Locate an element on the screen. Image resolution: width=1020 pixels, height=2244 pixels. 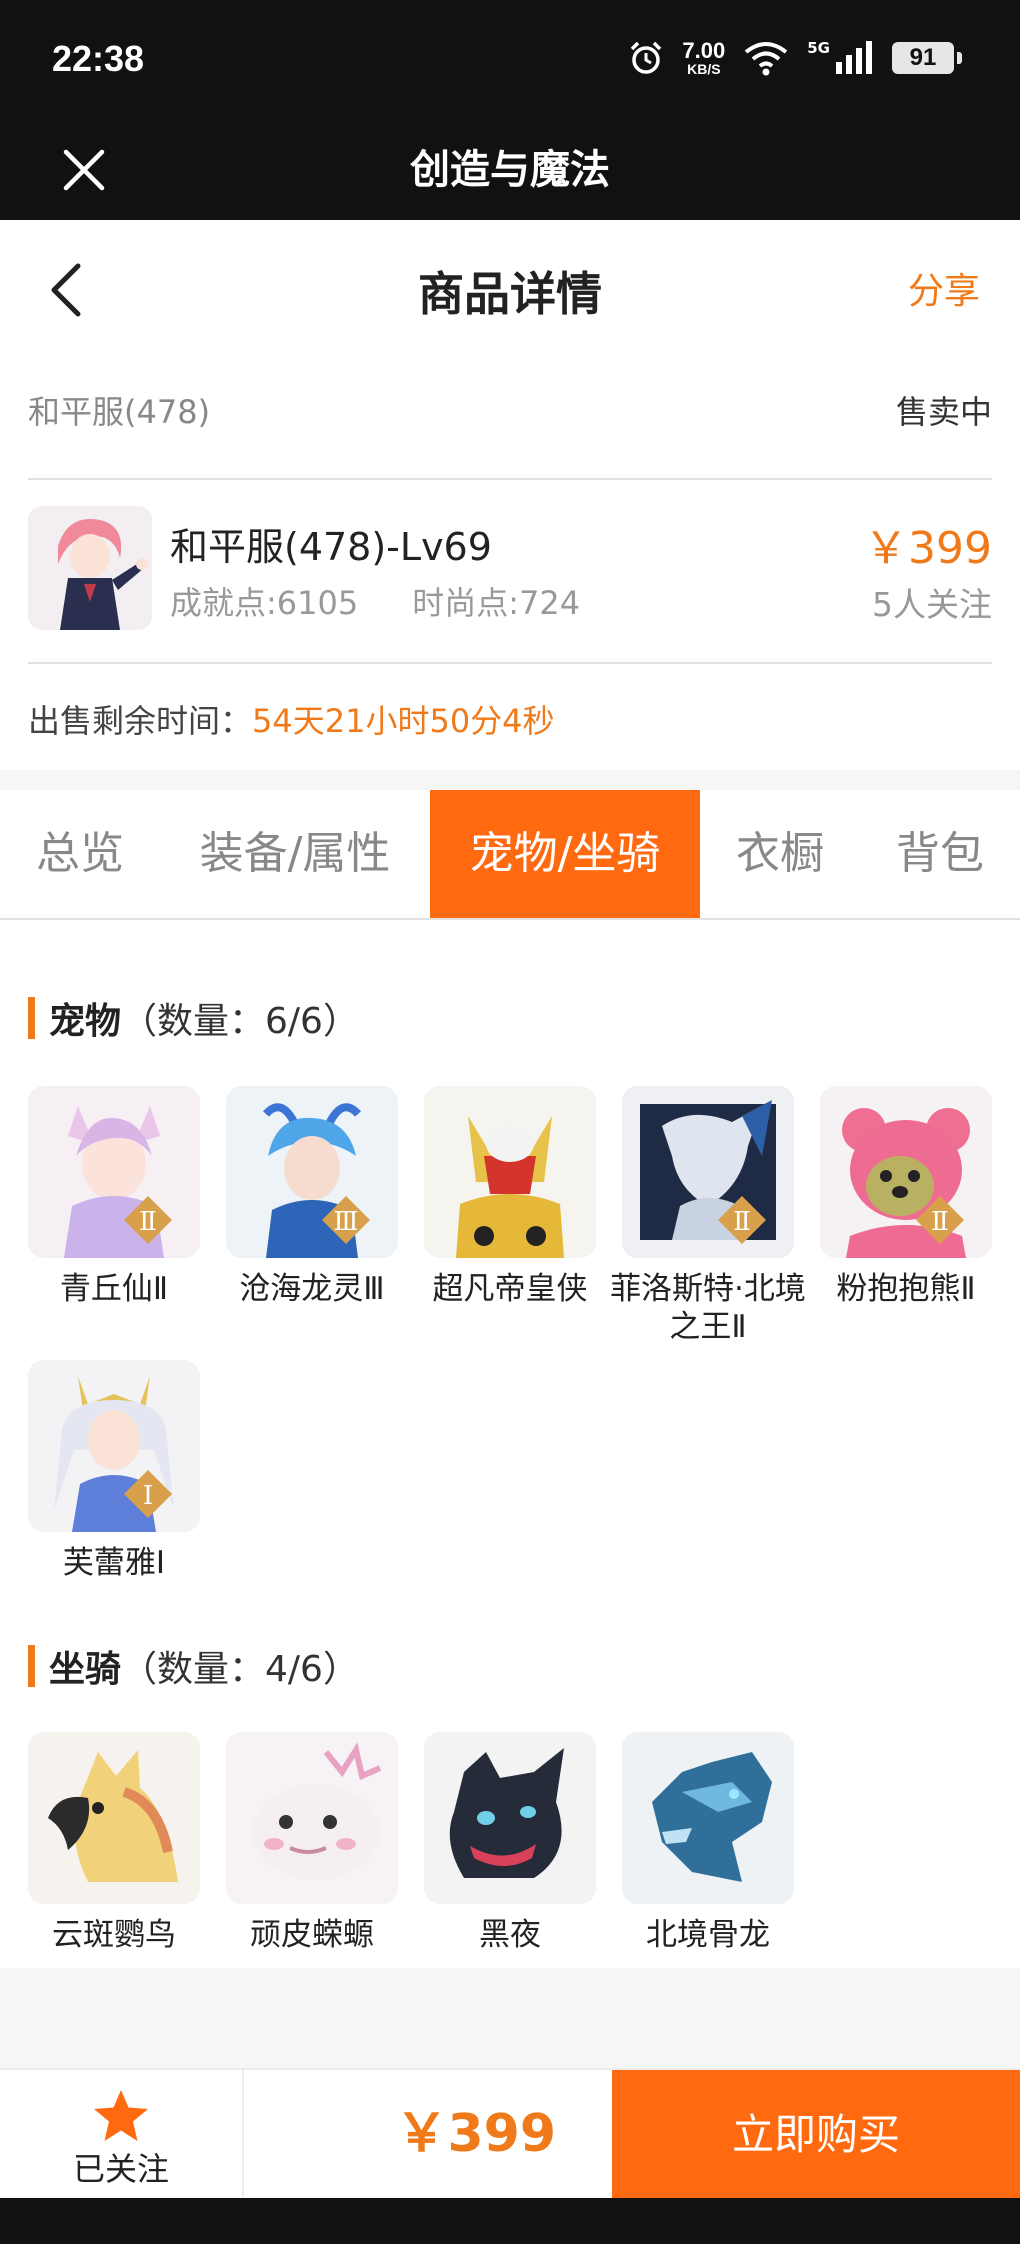
pet-item: Ⅱ 粉抱抱熊Ⅱ is located at coordinates (906, 1197).